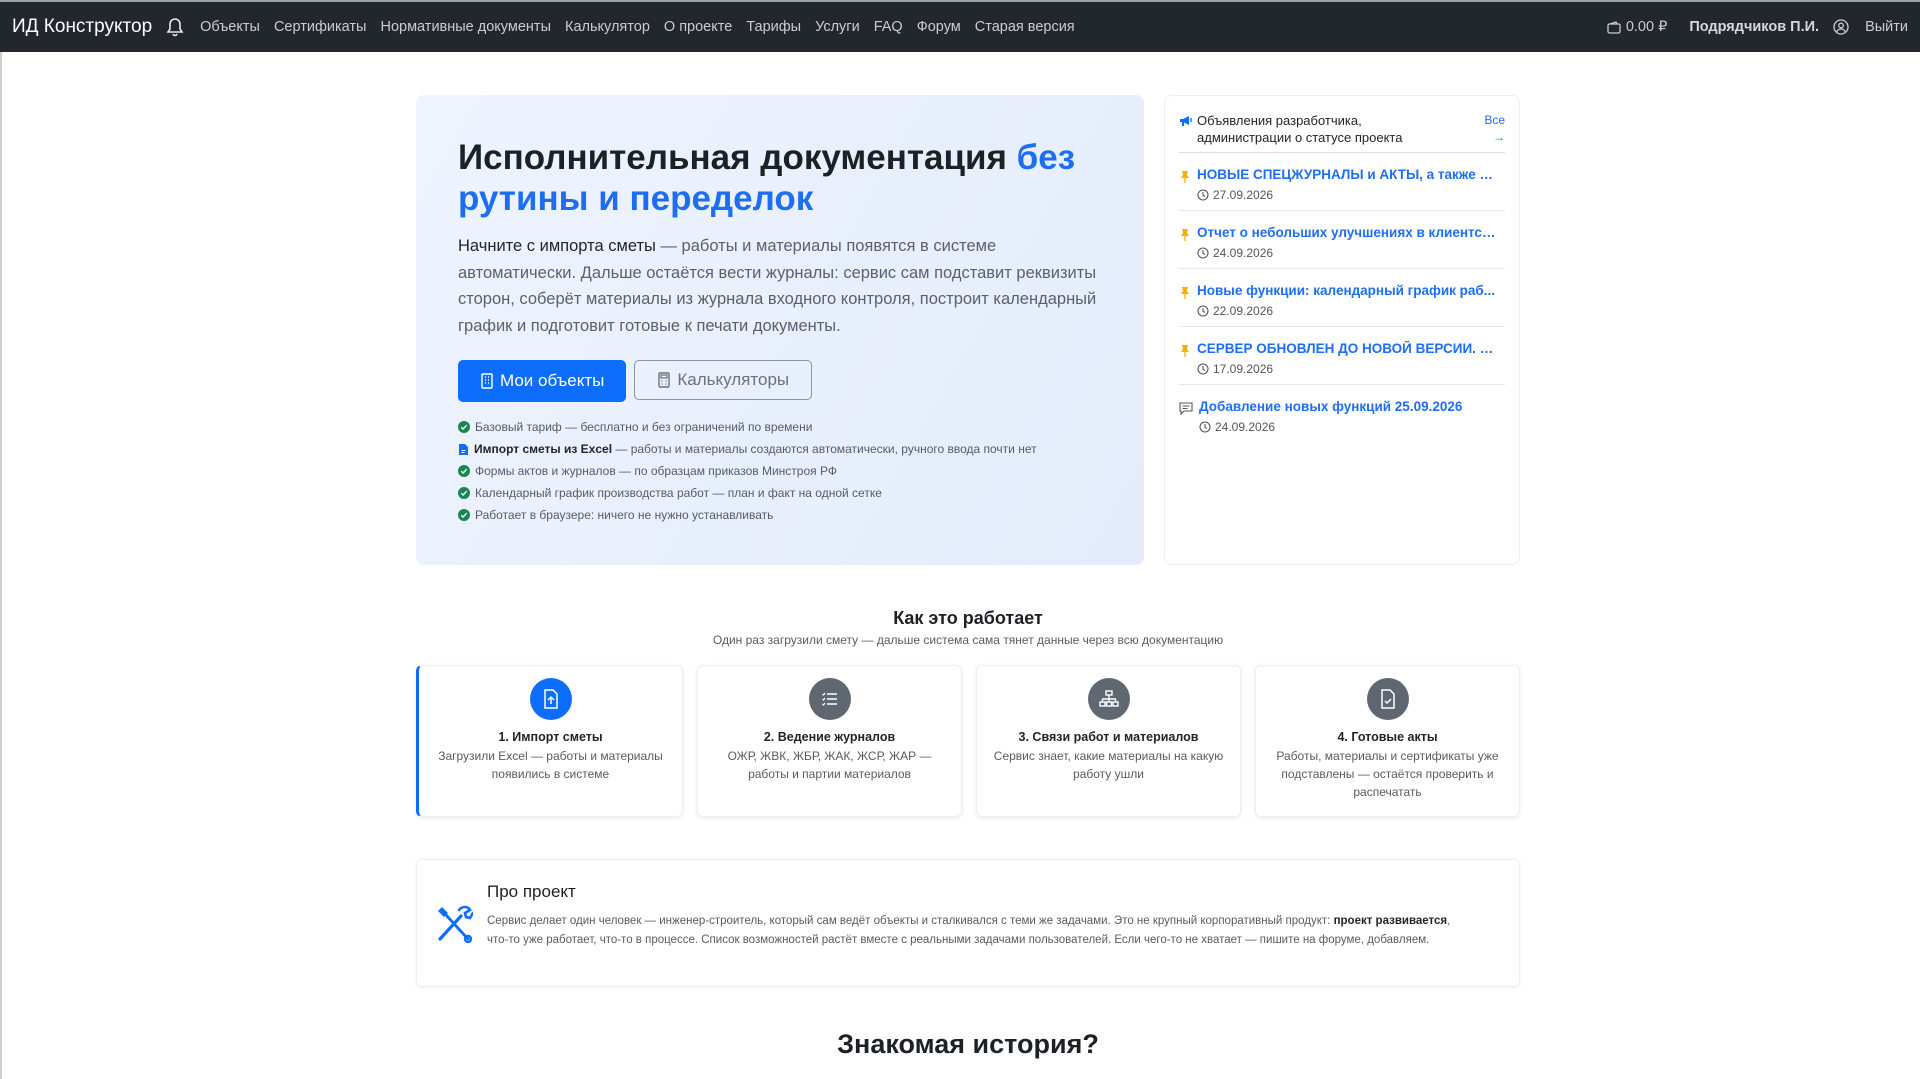 This screenshot has width=1920, height=1079. I want to click on balance: 0.00 ₽, so click(1637, 27).